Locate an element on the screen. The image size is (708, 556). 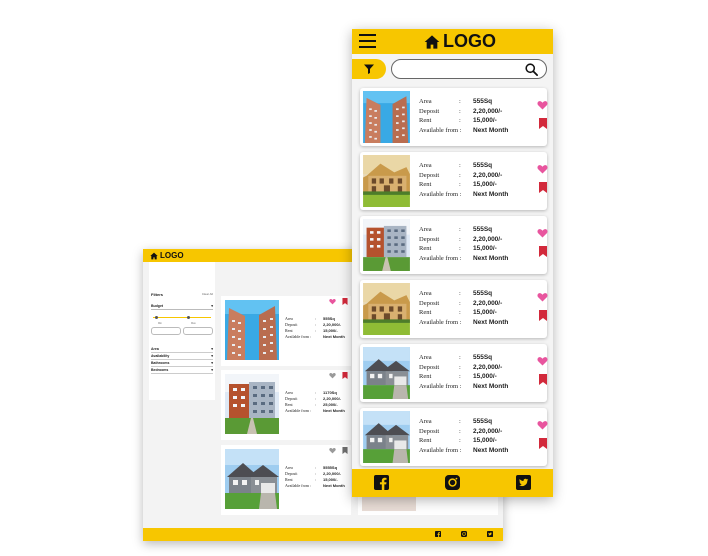
clear-all-link: Clear All is located at coordinates (207, 294).